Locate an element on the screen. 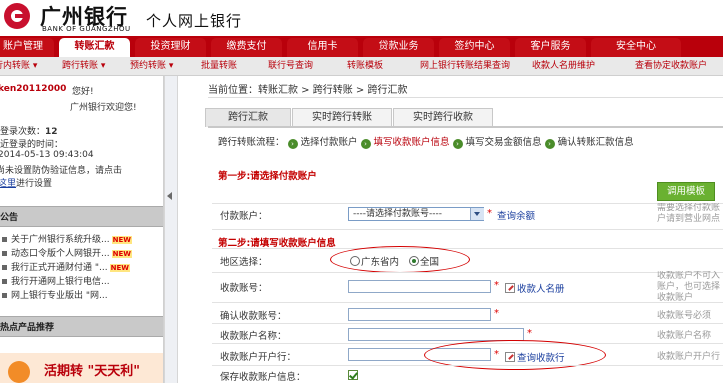  username: ken20112000 is located at coordinates (33, 89).